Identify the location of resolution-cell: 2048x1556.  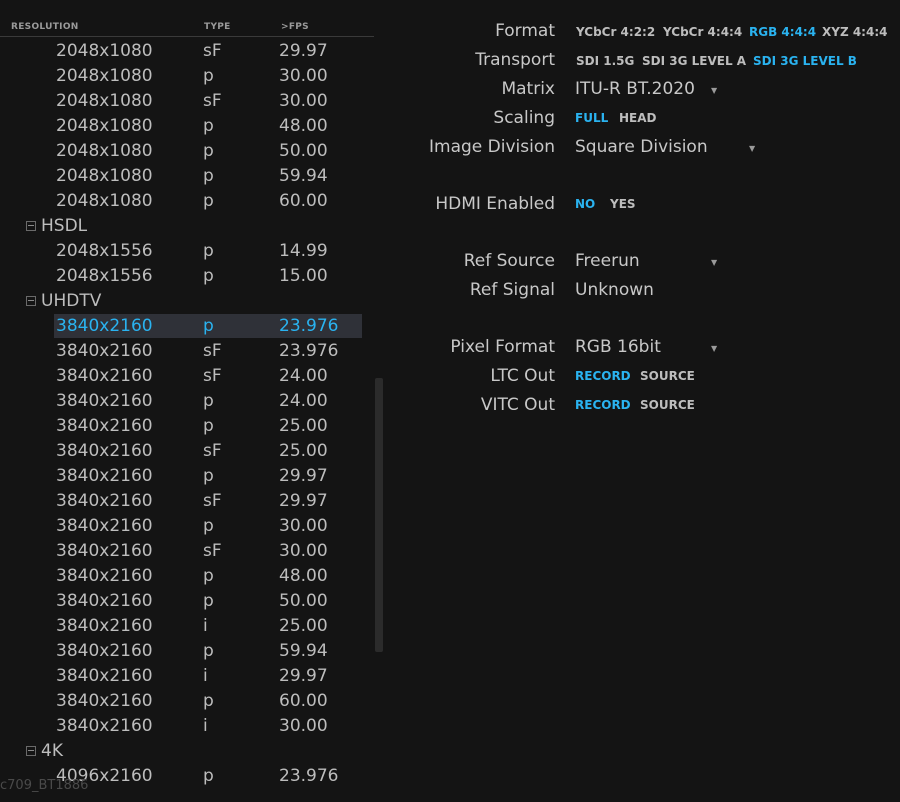
(104, 251).